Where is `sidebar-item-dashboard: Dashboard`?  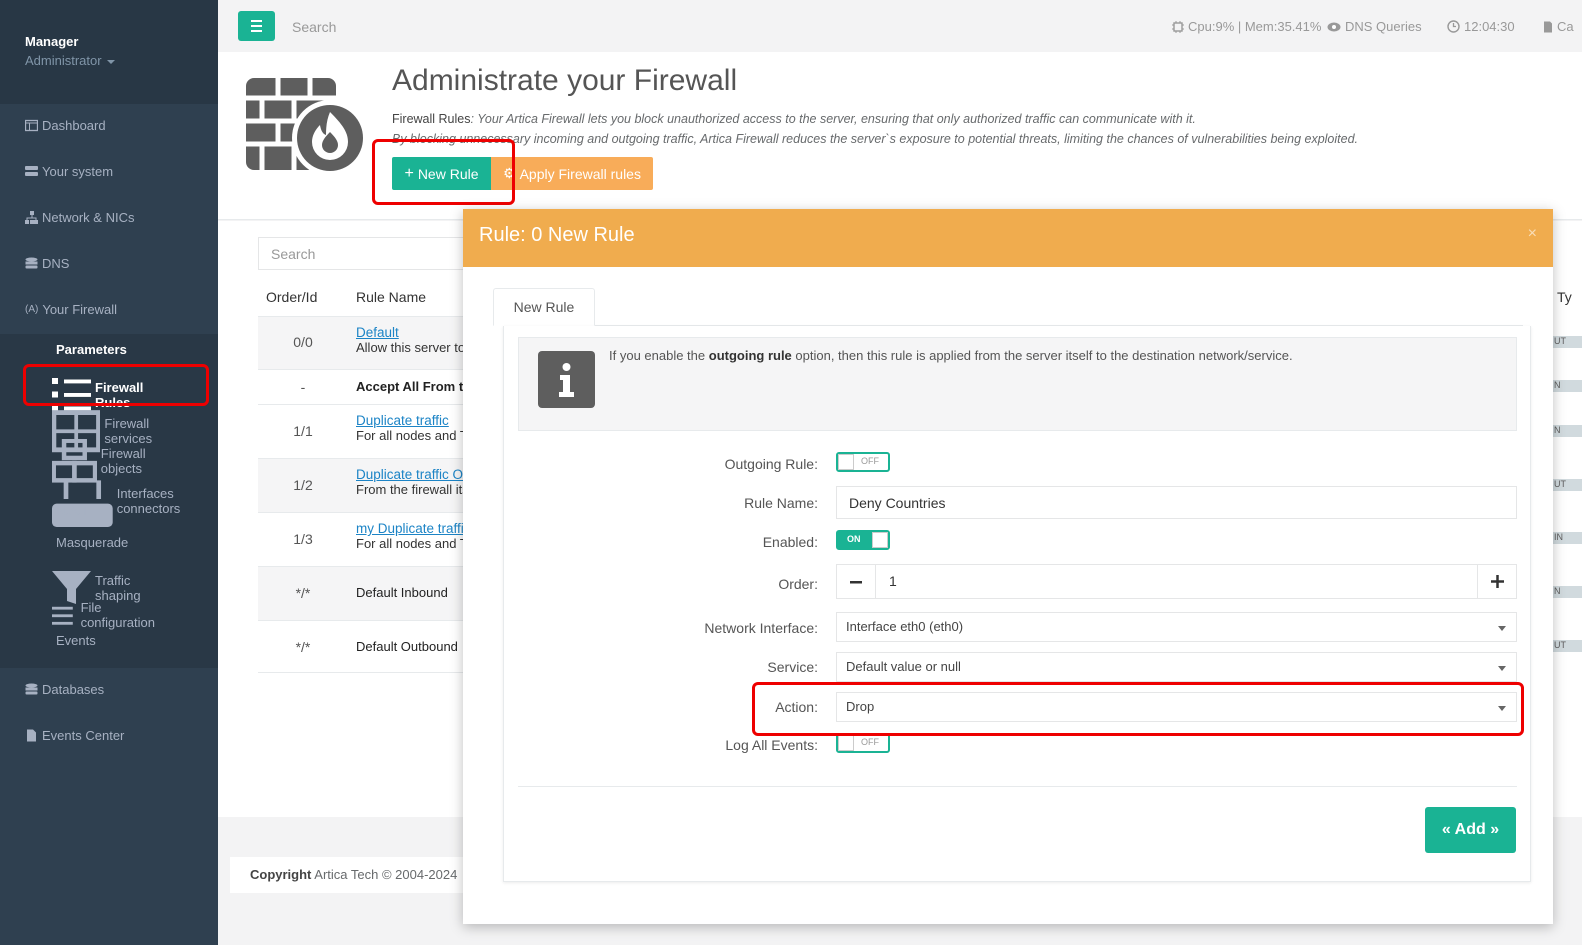
sidebar-item-dashboard: Dashboard is located at coordinates (65, 125).